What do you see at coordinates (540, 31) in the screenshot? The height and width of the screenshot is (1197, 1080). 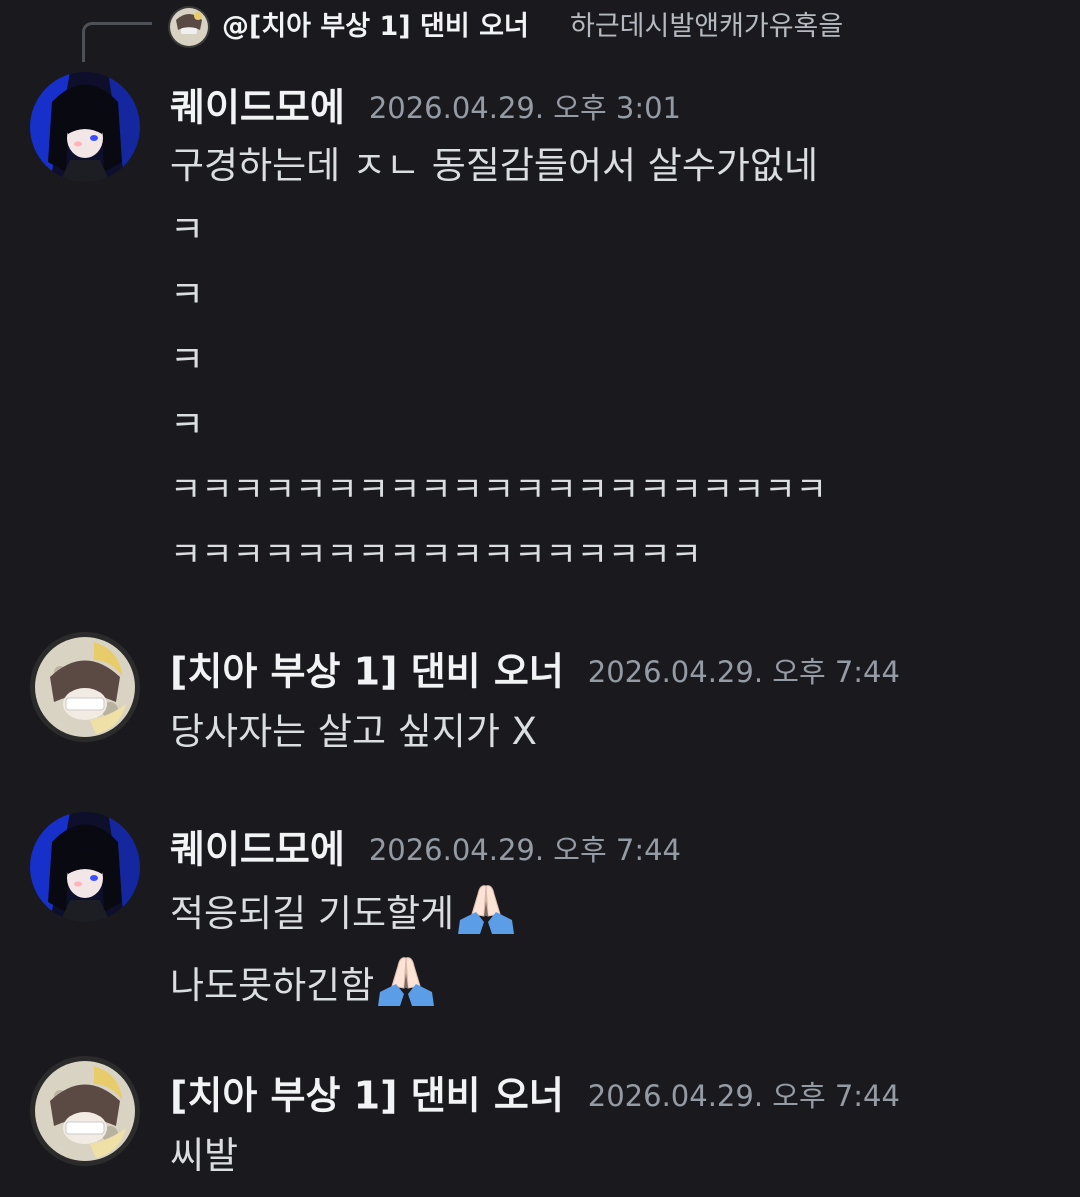 I see `reply-reference: @[치아 부상 1] 댄비 오너 하근데시발앤캐가유혹을` at bounding box center [540, 31].